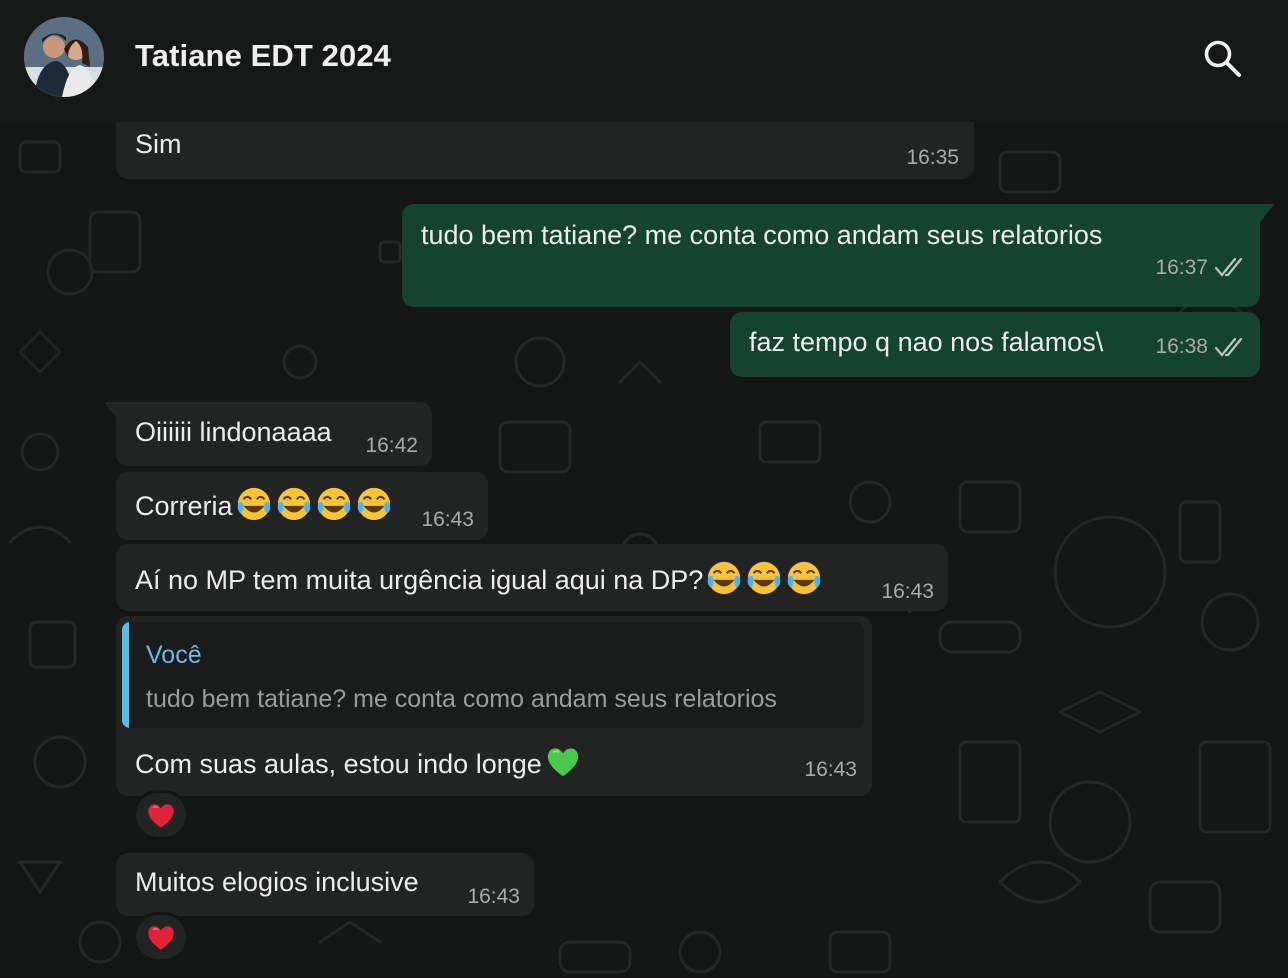 The height and width of the screenshot is (978, 1288). Describe the element at coordinates (1267, 213) in the screenshot. I see `bubble-tail` at that location.